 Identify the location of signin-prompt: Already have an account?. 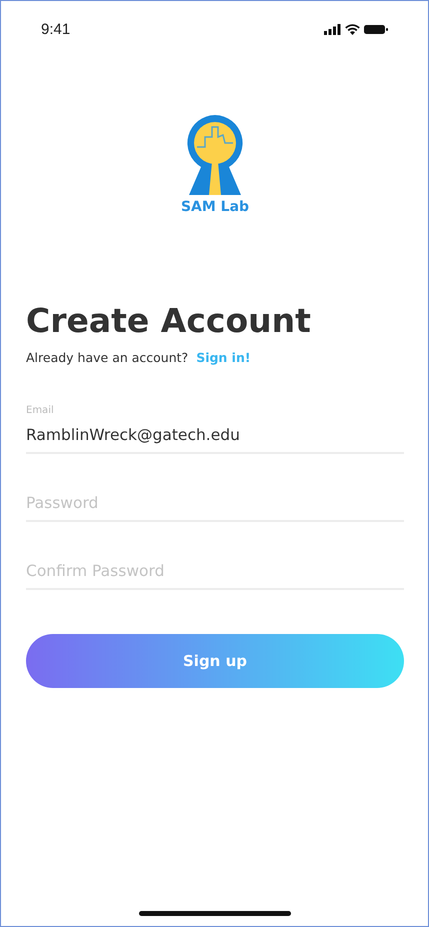
(107, 357).